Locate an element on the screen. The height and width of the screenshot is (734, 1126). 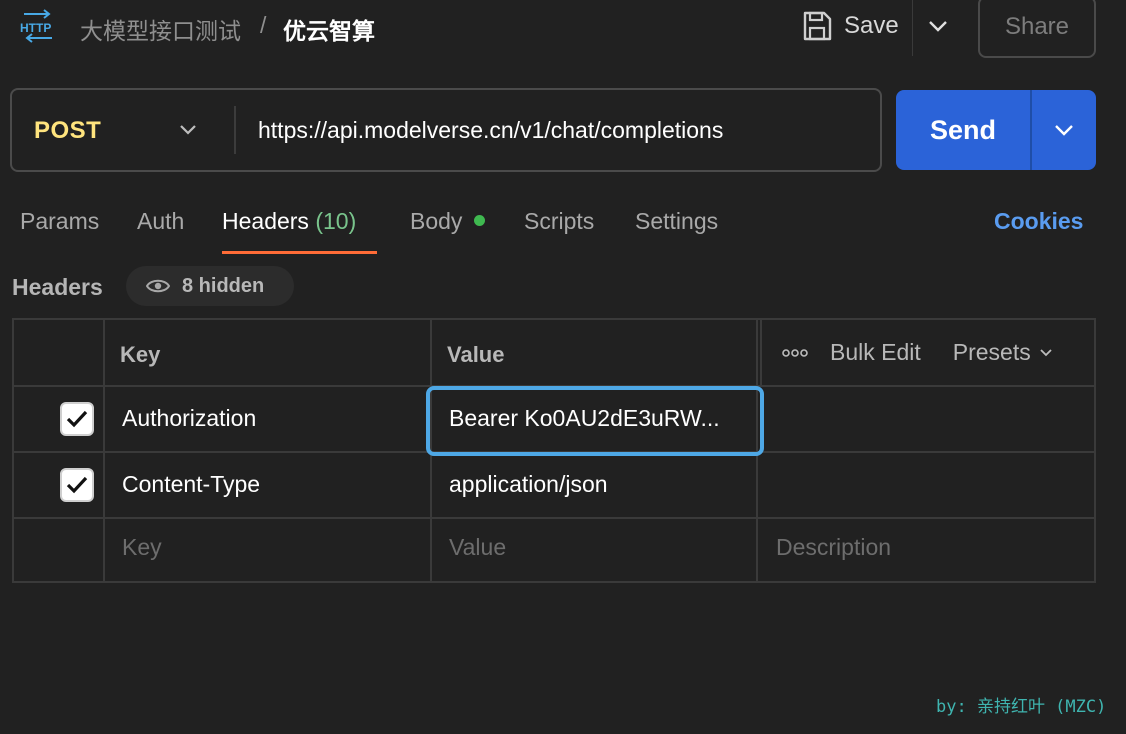
cookies-link: Cookies is located at coordinates (1038, 221).